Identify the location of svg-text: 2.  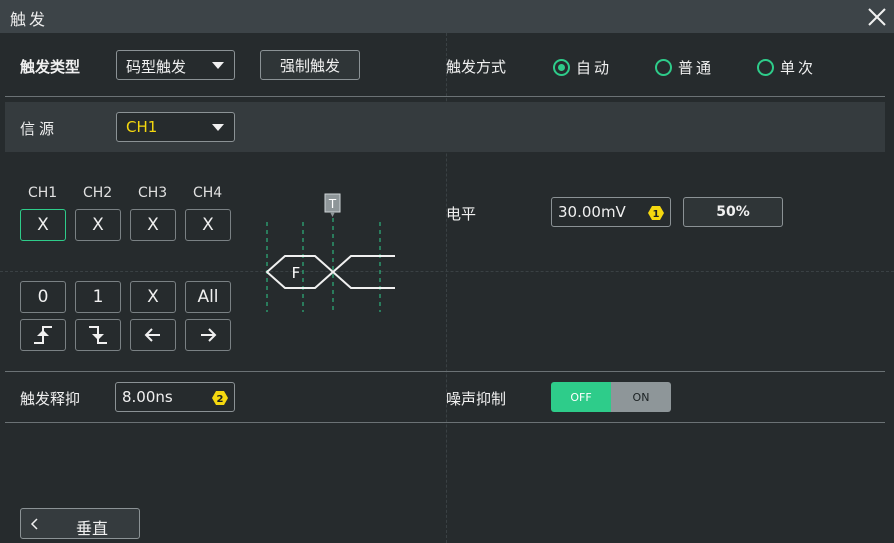
(220, 399).